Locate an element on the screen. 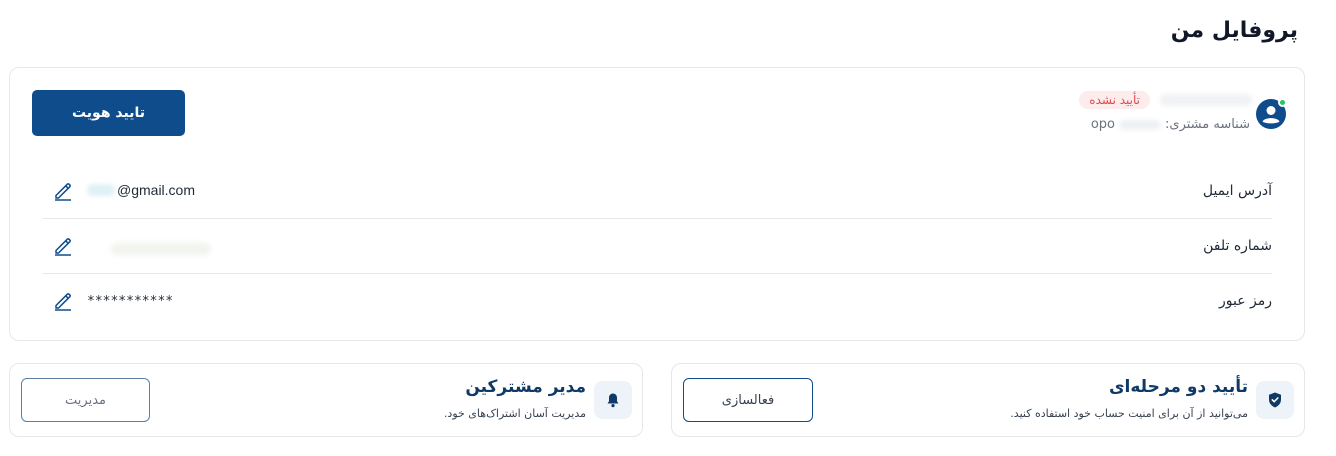  password-label: رمز عبور is located at coordinates (1245, 301).